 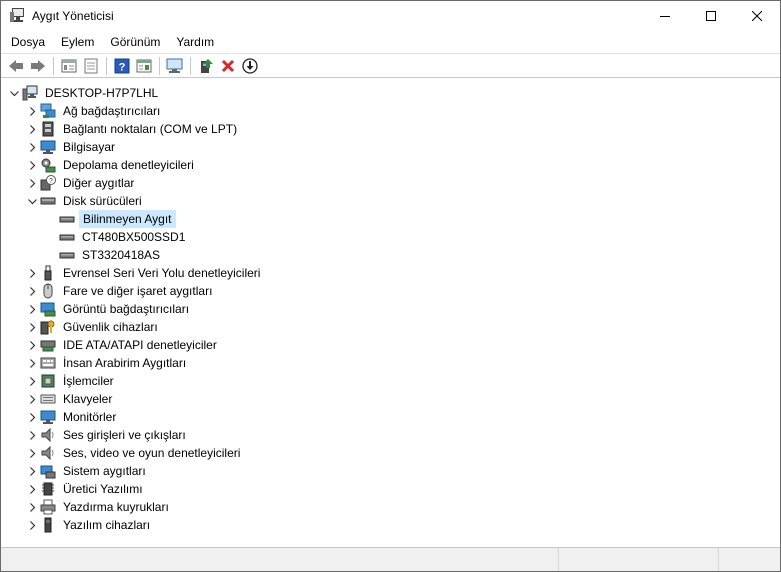 What do you see at coordinates (110, 327) in the screenshot?
I see `category-label: Güvenlik cihazları` at bounding box center [110, 327].